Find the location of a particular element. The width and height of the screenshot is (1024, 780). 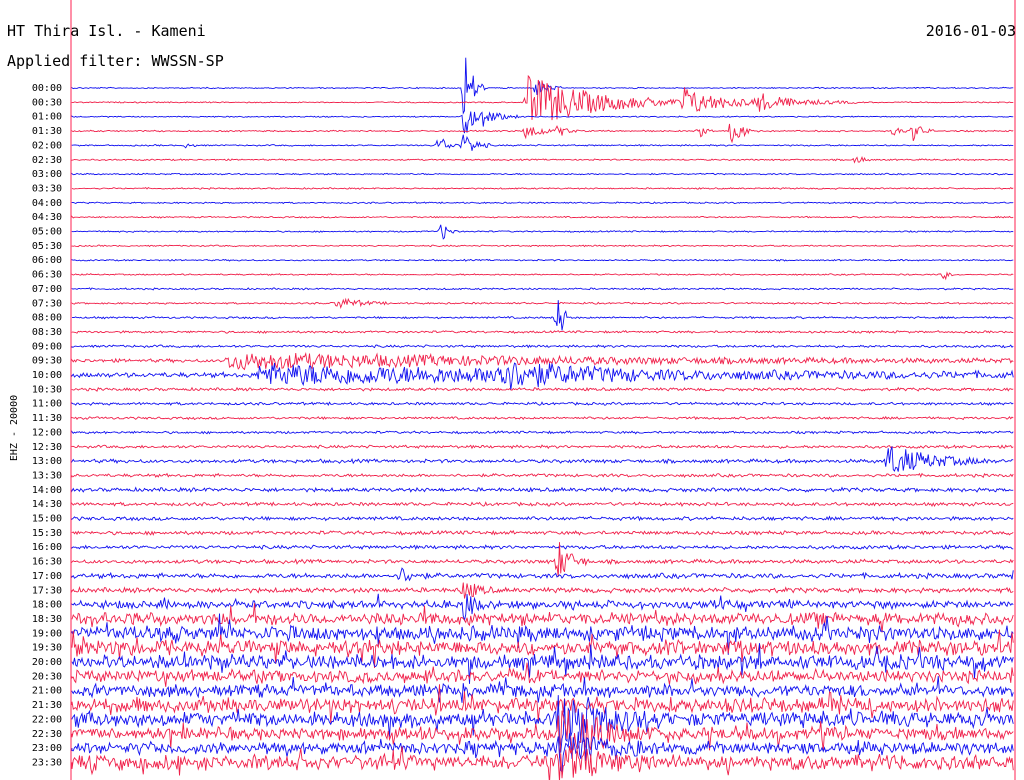

date-label: 2016-01-03 is located at coordinates (971, 31).